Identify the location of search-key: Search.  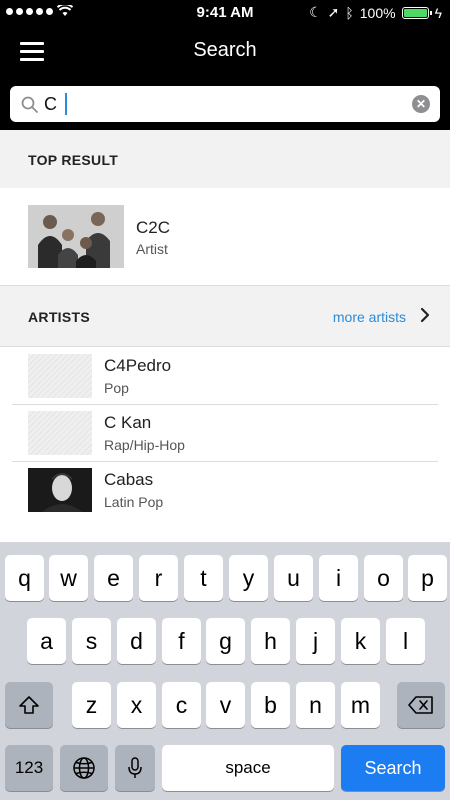
(393, 768).